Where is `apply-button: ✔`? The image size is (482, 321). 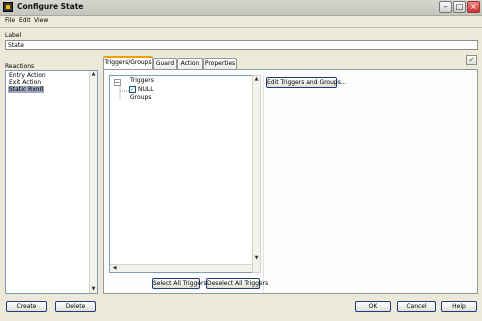 apply-button: ✔ is located at coordinates (471, 60).